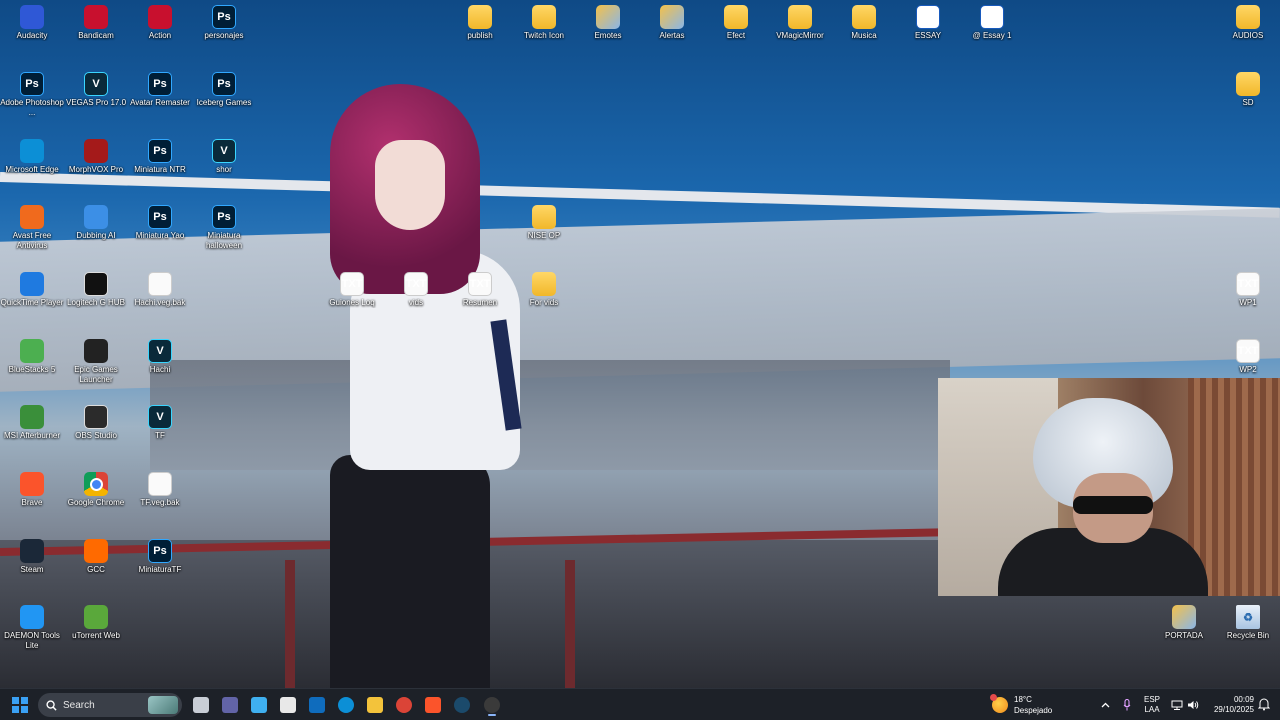 This screenshot has height=720, width=1280. I want to click on desktop-icon-iceberg-games: Ps Iceberg Games, so click(224, 90).